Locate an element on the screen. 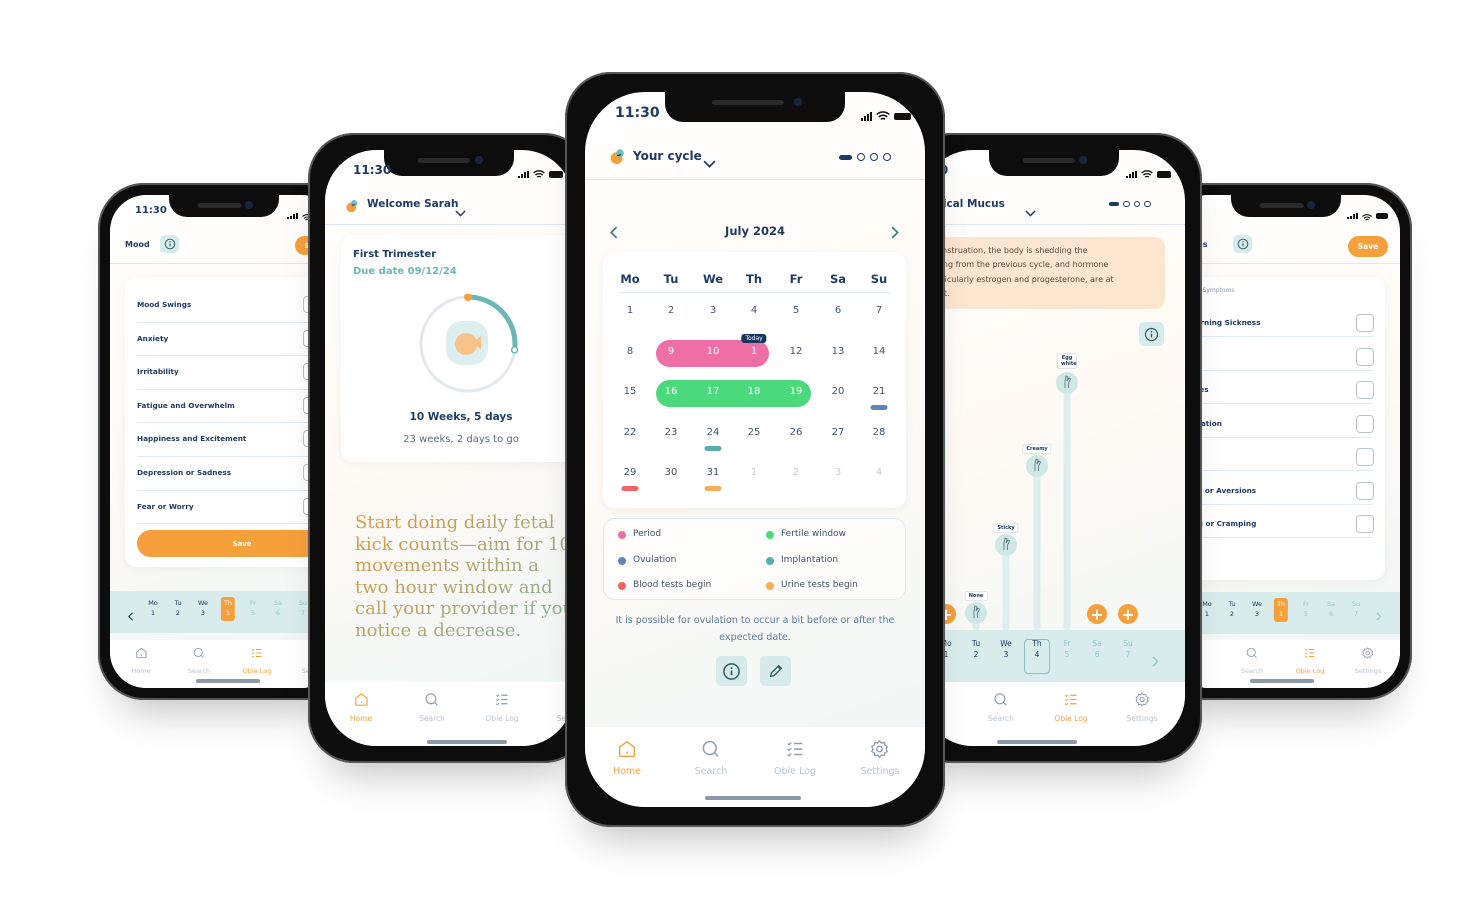 The height and width of the screenshot is (904, 1484). calendar-day: 13 is located at coordinates (838, 351).